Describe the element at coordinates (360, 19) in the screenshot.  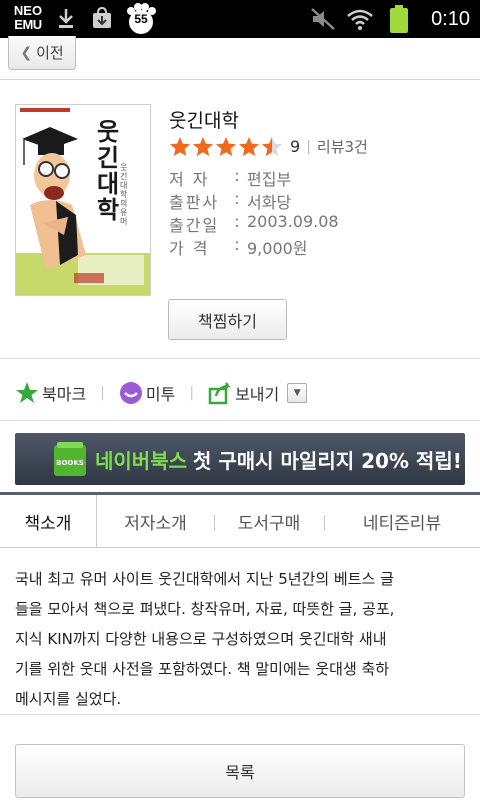
I see `wifi-icon` at that location.